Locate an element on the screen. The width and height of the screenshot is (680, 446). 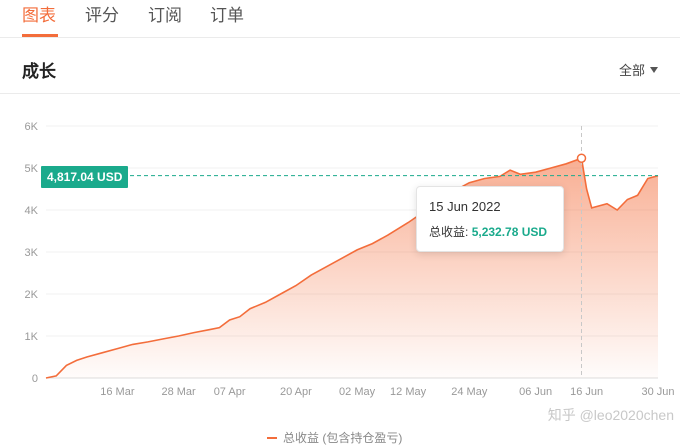
caret-down-icon is located at coordinates (654, 69).